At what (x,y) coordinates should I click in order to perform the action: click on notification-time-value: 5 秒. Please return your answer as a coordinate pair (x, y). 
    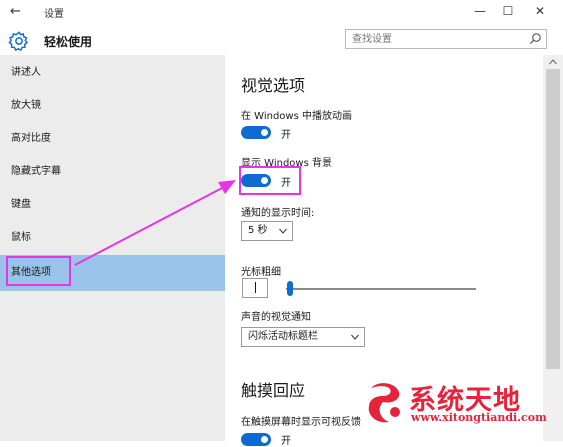
    Looking at the image, I should click on (258, 230).